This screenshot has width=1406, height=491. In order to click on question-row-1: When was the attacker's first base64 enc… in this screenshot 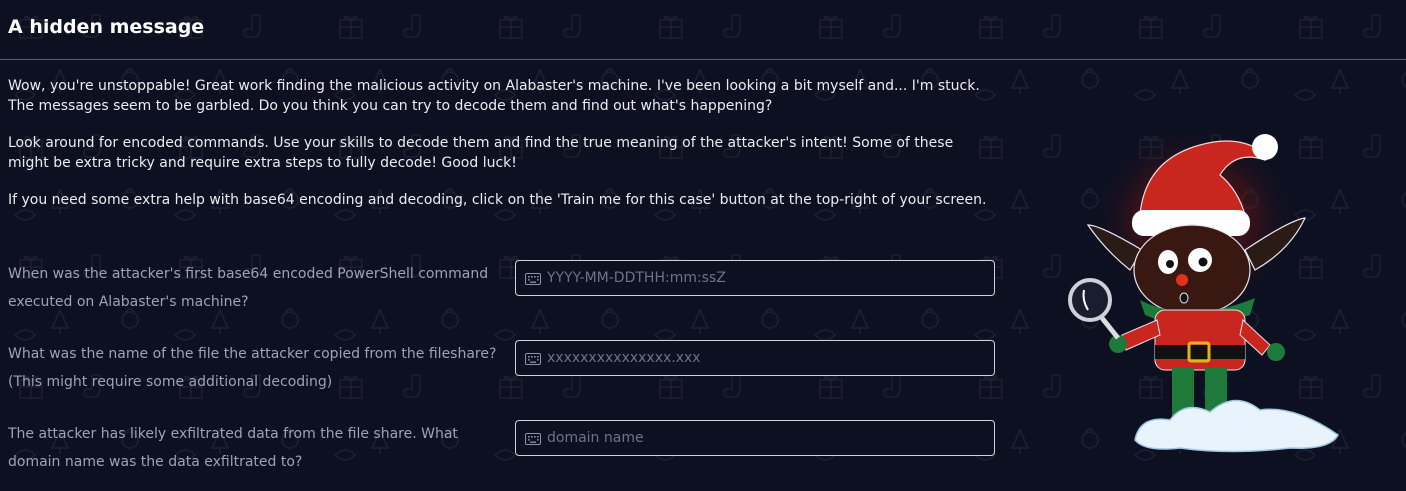, I will do `click(503, 290)`.